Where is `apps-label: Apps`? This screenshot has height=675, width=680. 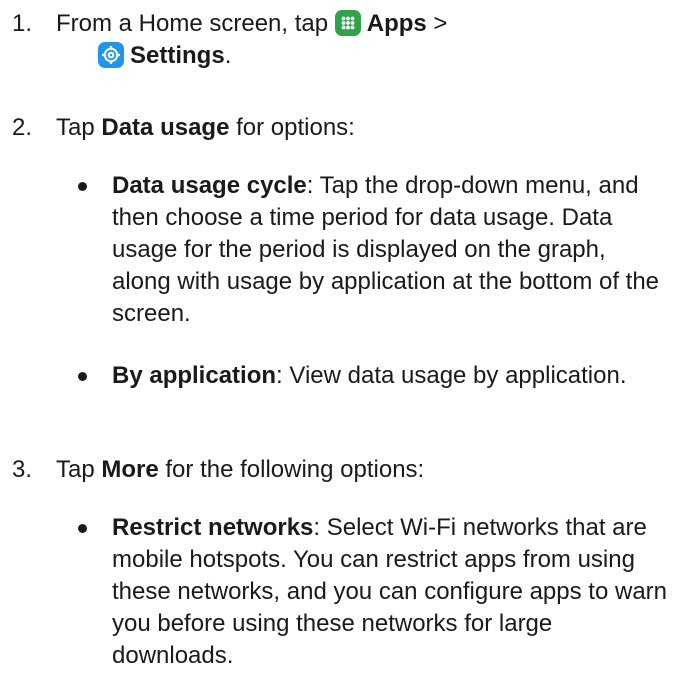
apps-label: Apps is located at coordinates (396, 23).